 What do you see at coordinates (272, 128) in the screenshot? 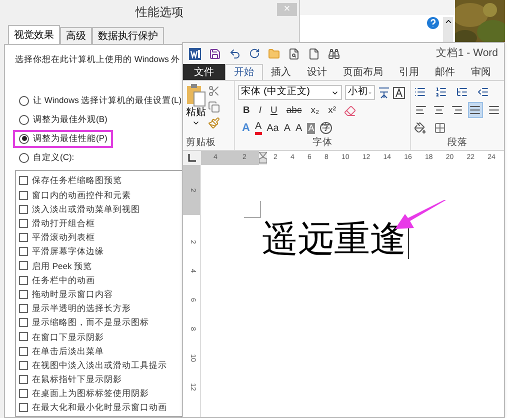
I see `font-size-button: Aa` at bounding box center [272, 128].